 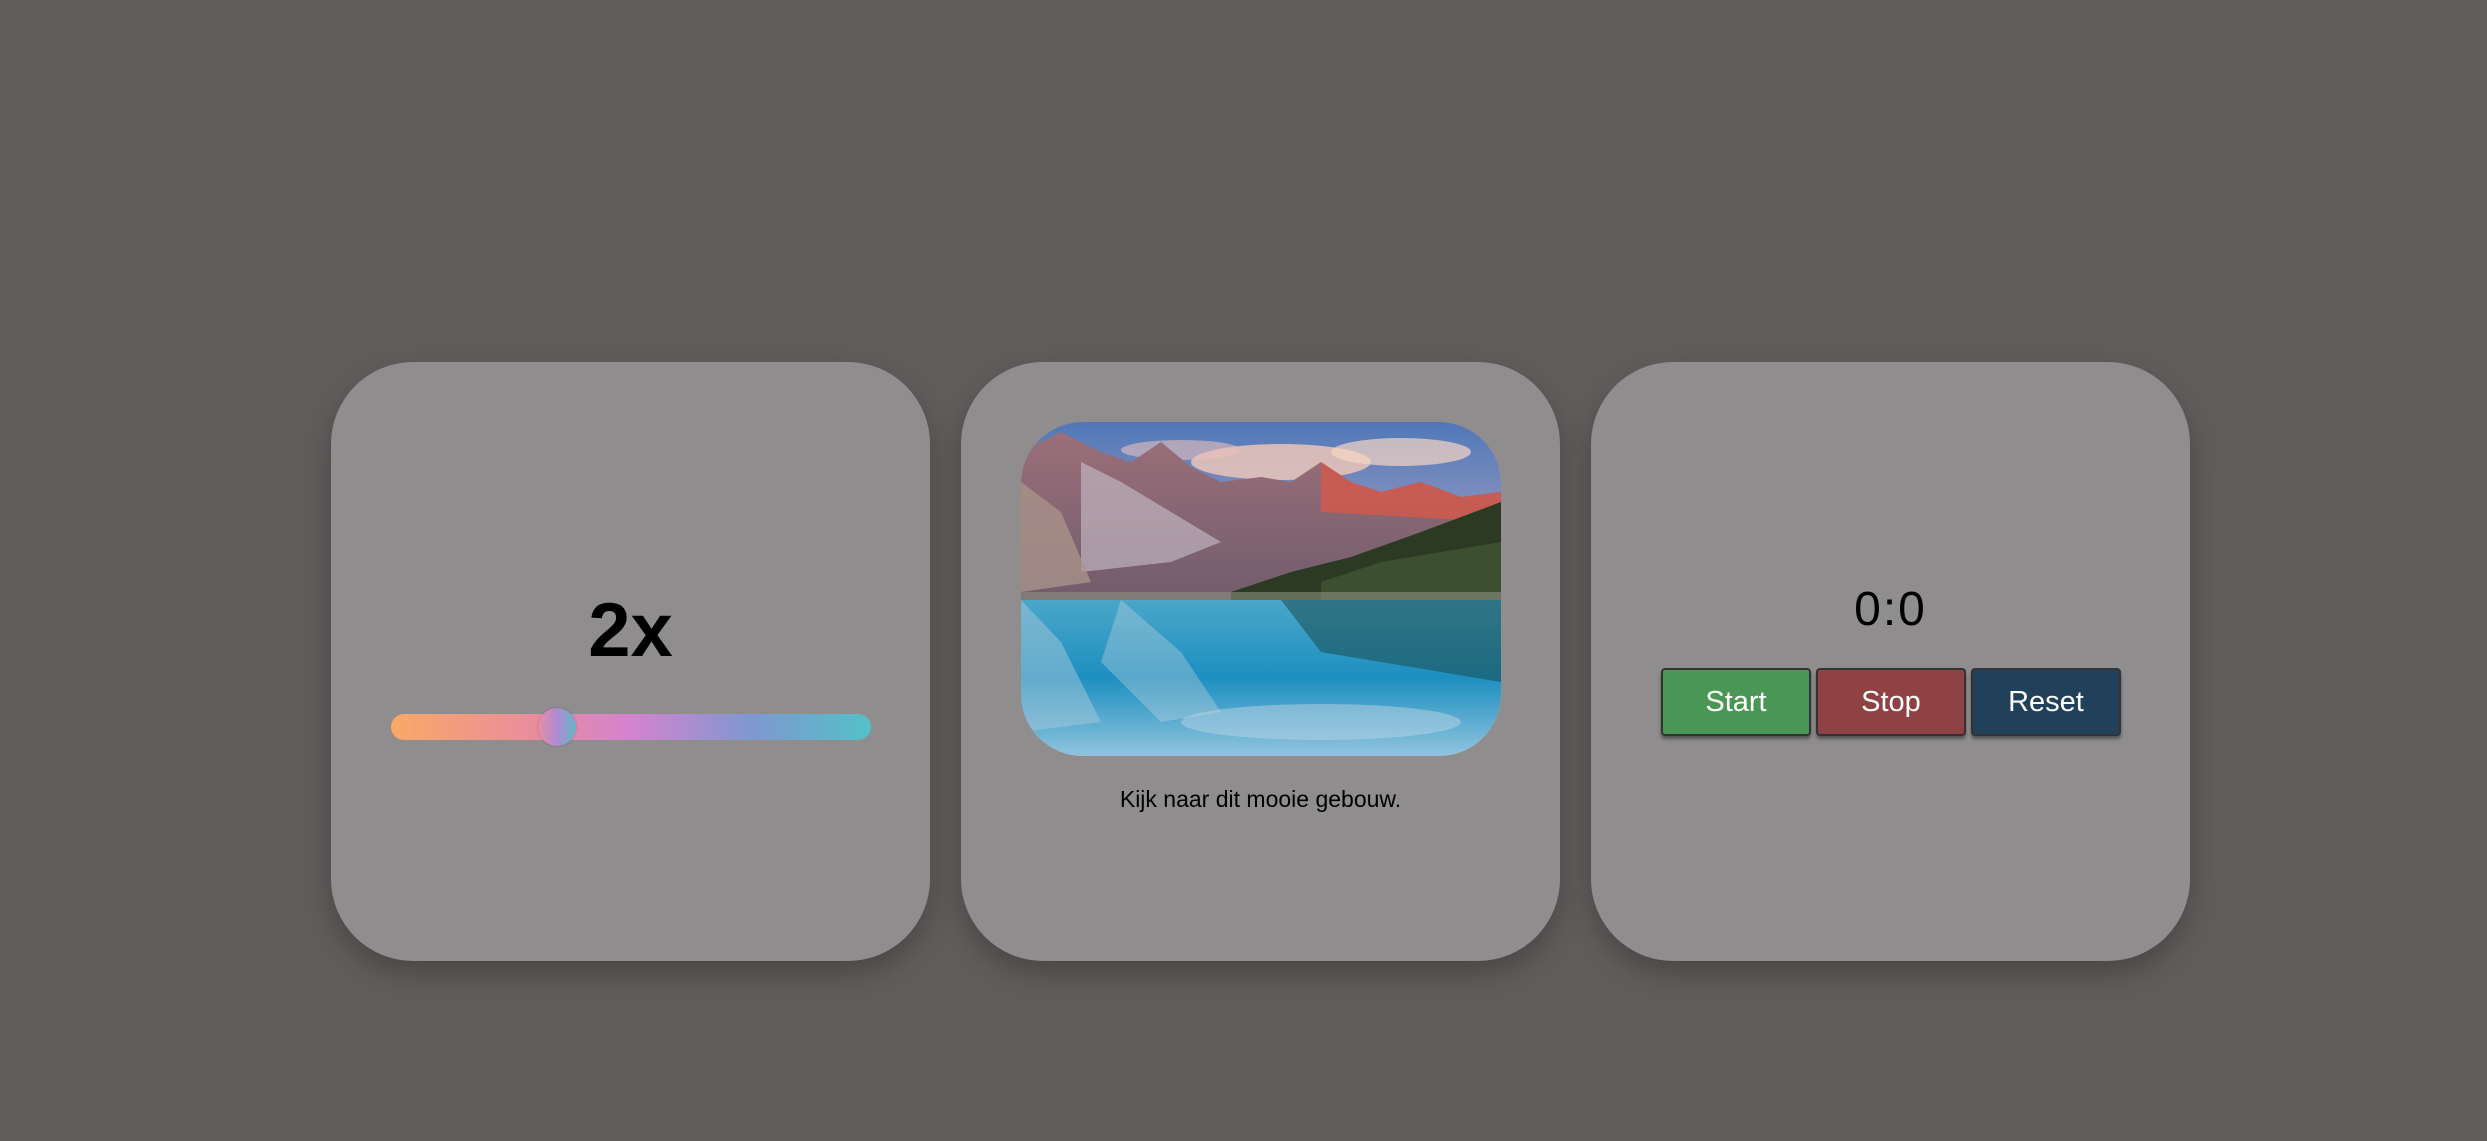 I want to click on image-card: Kijk naar dit mooie gebouw., so click(x=1260, y=661).